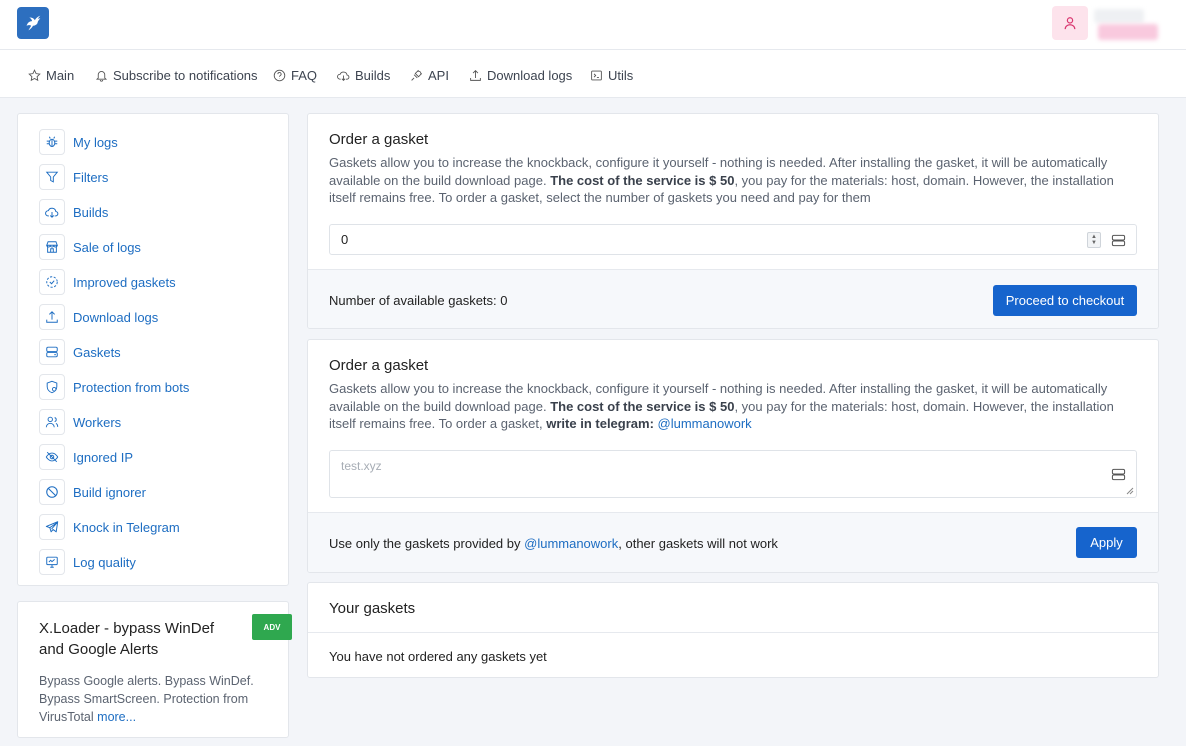  I want to click on hummingbird-icon, so click(33, 23).